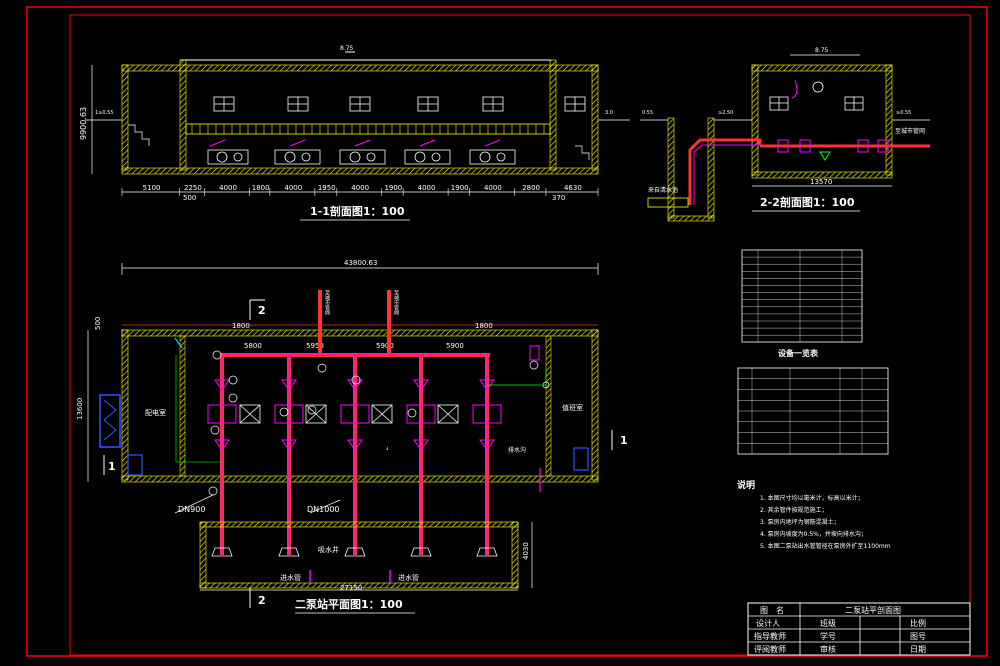 This screenshot has height=666, width=1000. I want to click on tb-r2c1: 设计人, so click(768, 623).